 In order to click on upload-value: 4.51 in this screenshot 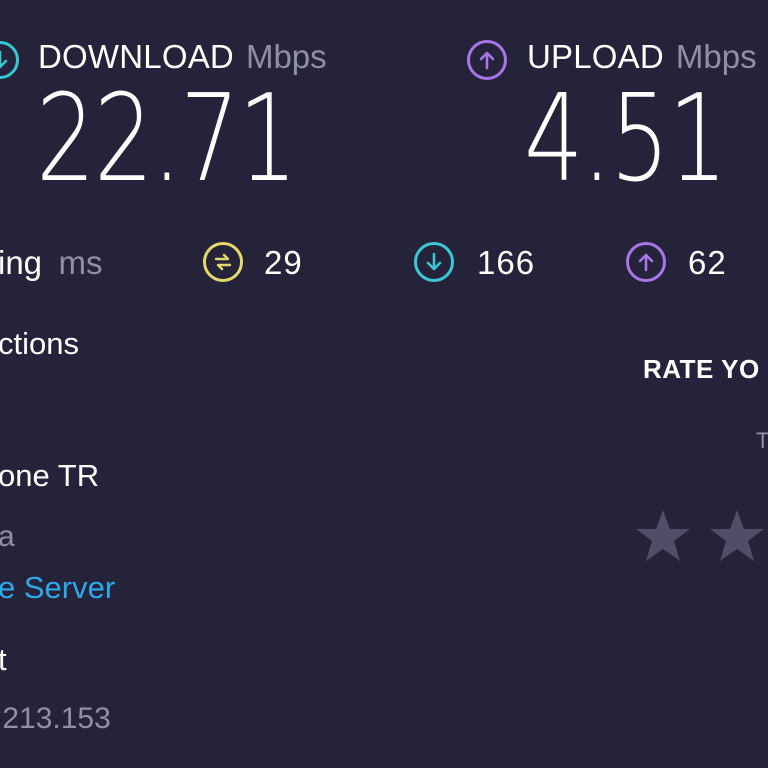, I will do `click(626, 139)`.